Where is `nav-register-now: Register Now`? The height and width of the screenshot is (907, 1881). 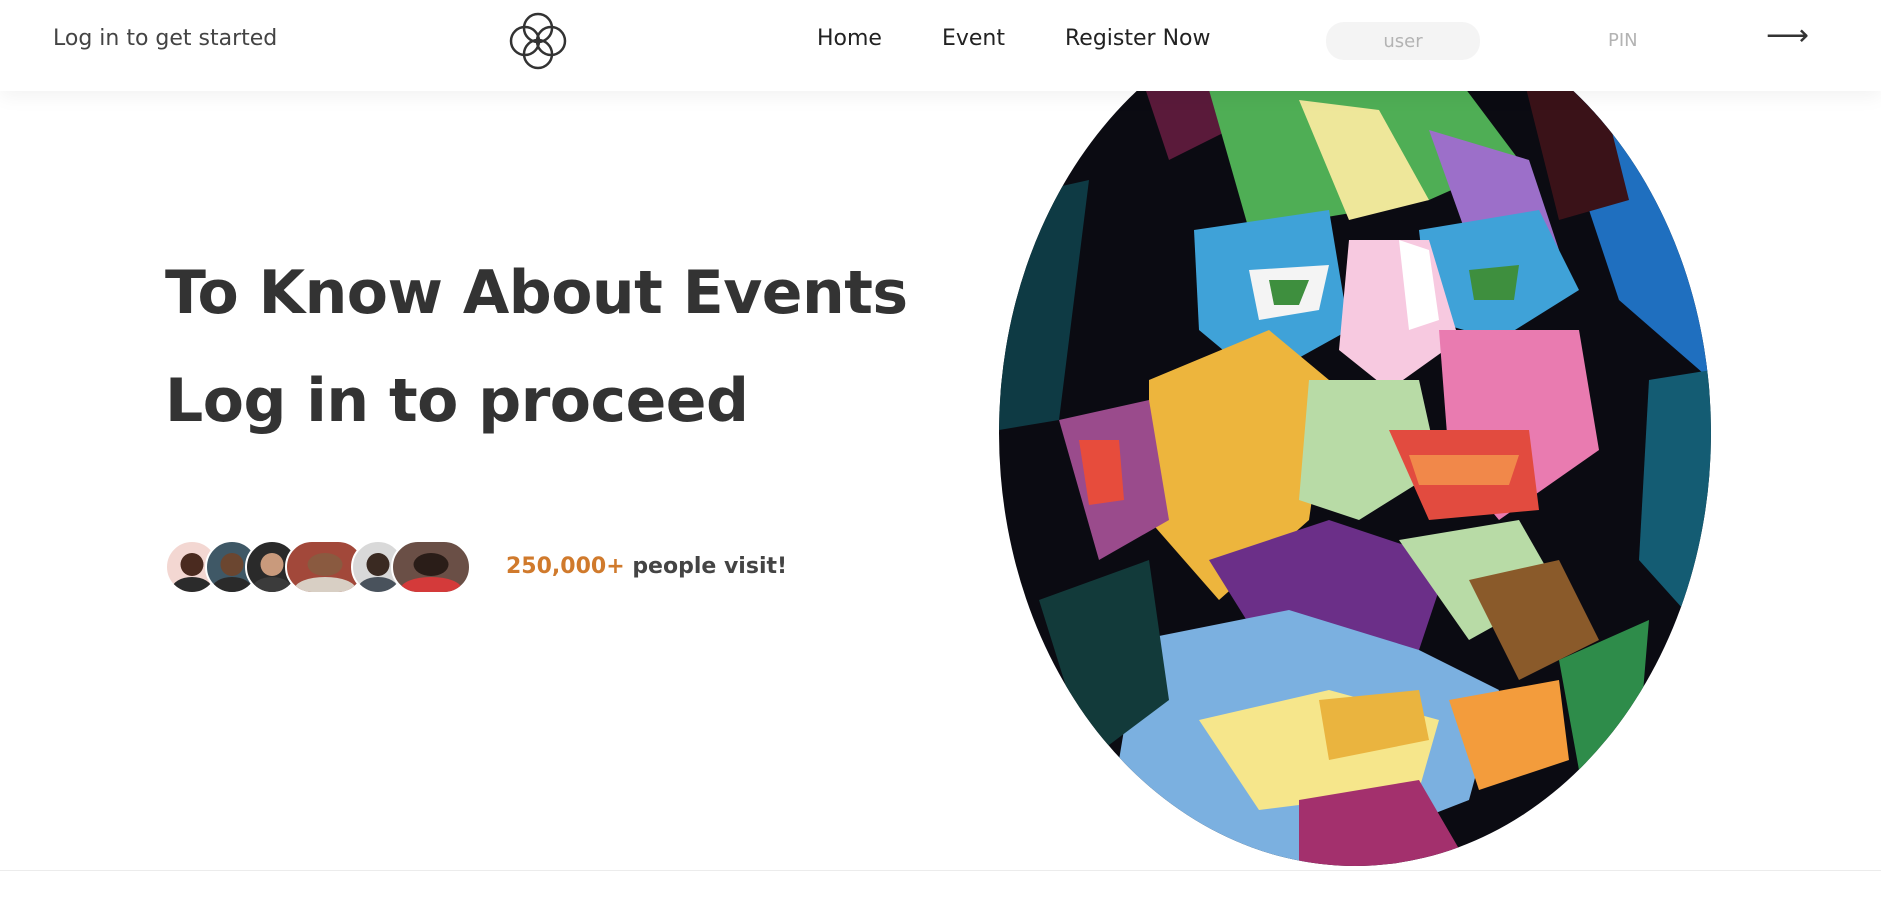 nav-register-now: Register Now is located at coordinates (1137, 38).